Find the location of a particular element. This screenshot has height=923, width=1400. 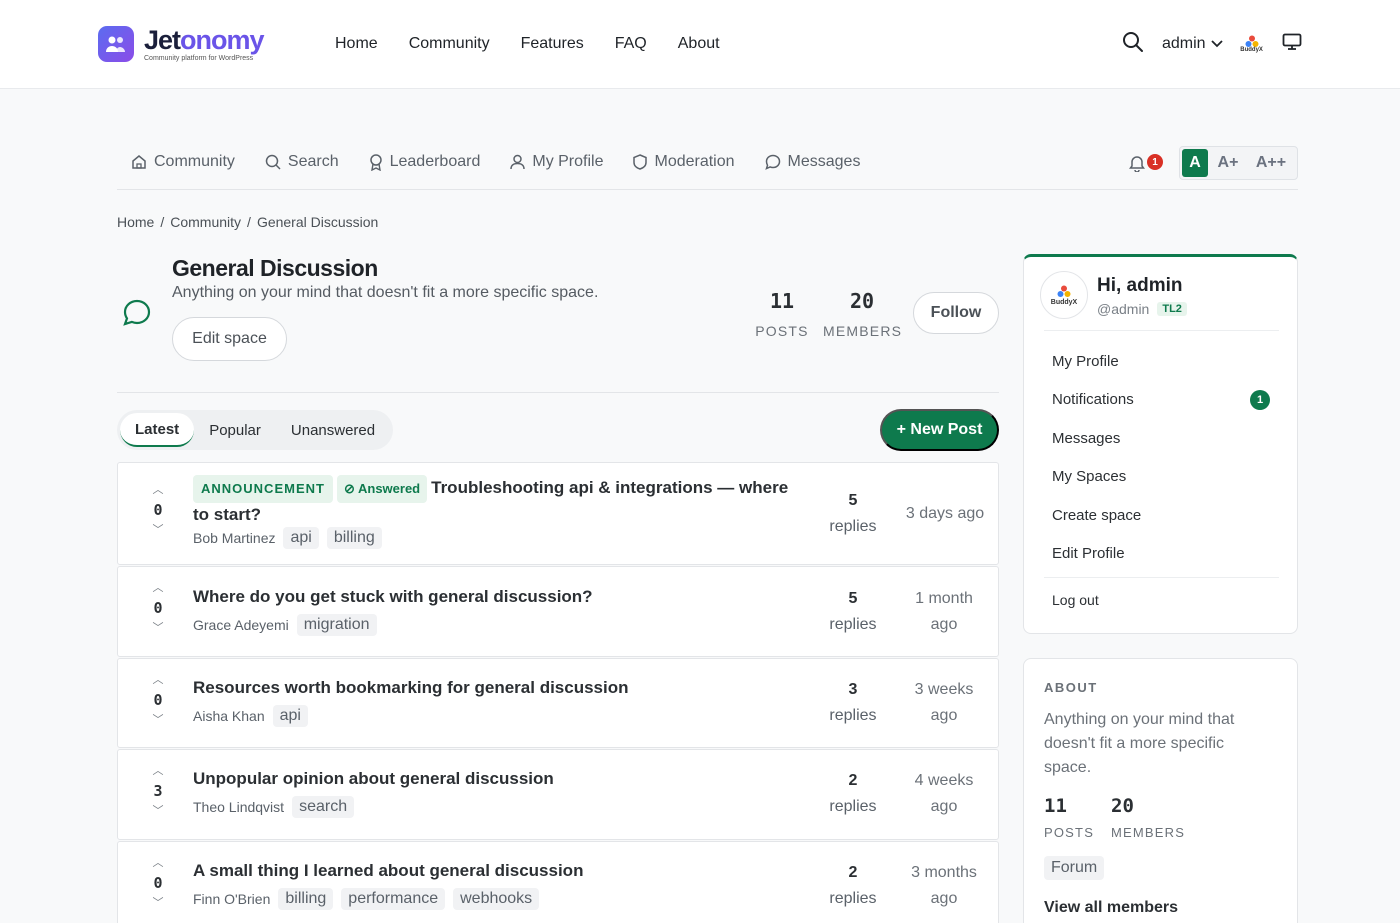

user-menu-label: admin is located at coordinates (1184, 43).